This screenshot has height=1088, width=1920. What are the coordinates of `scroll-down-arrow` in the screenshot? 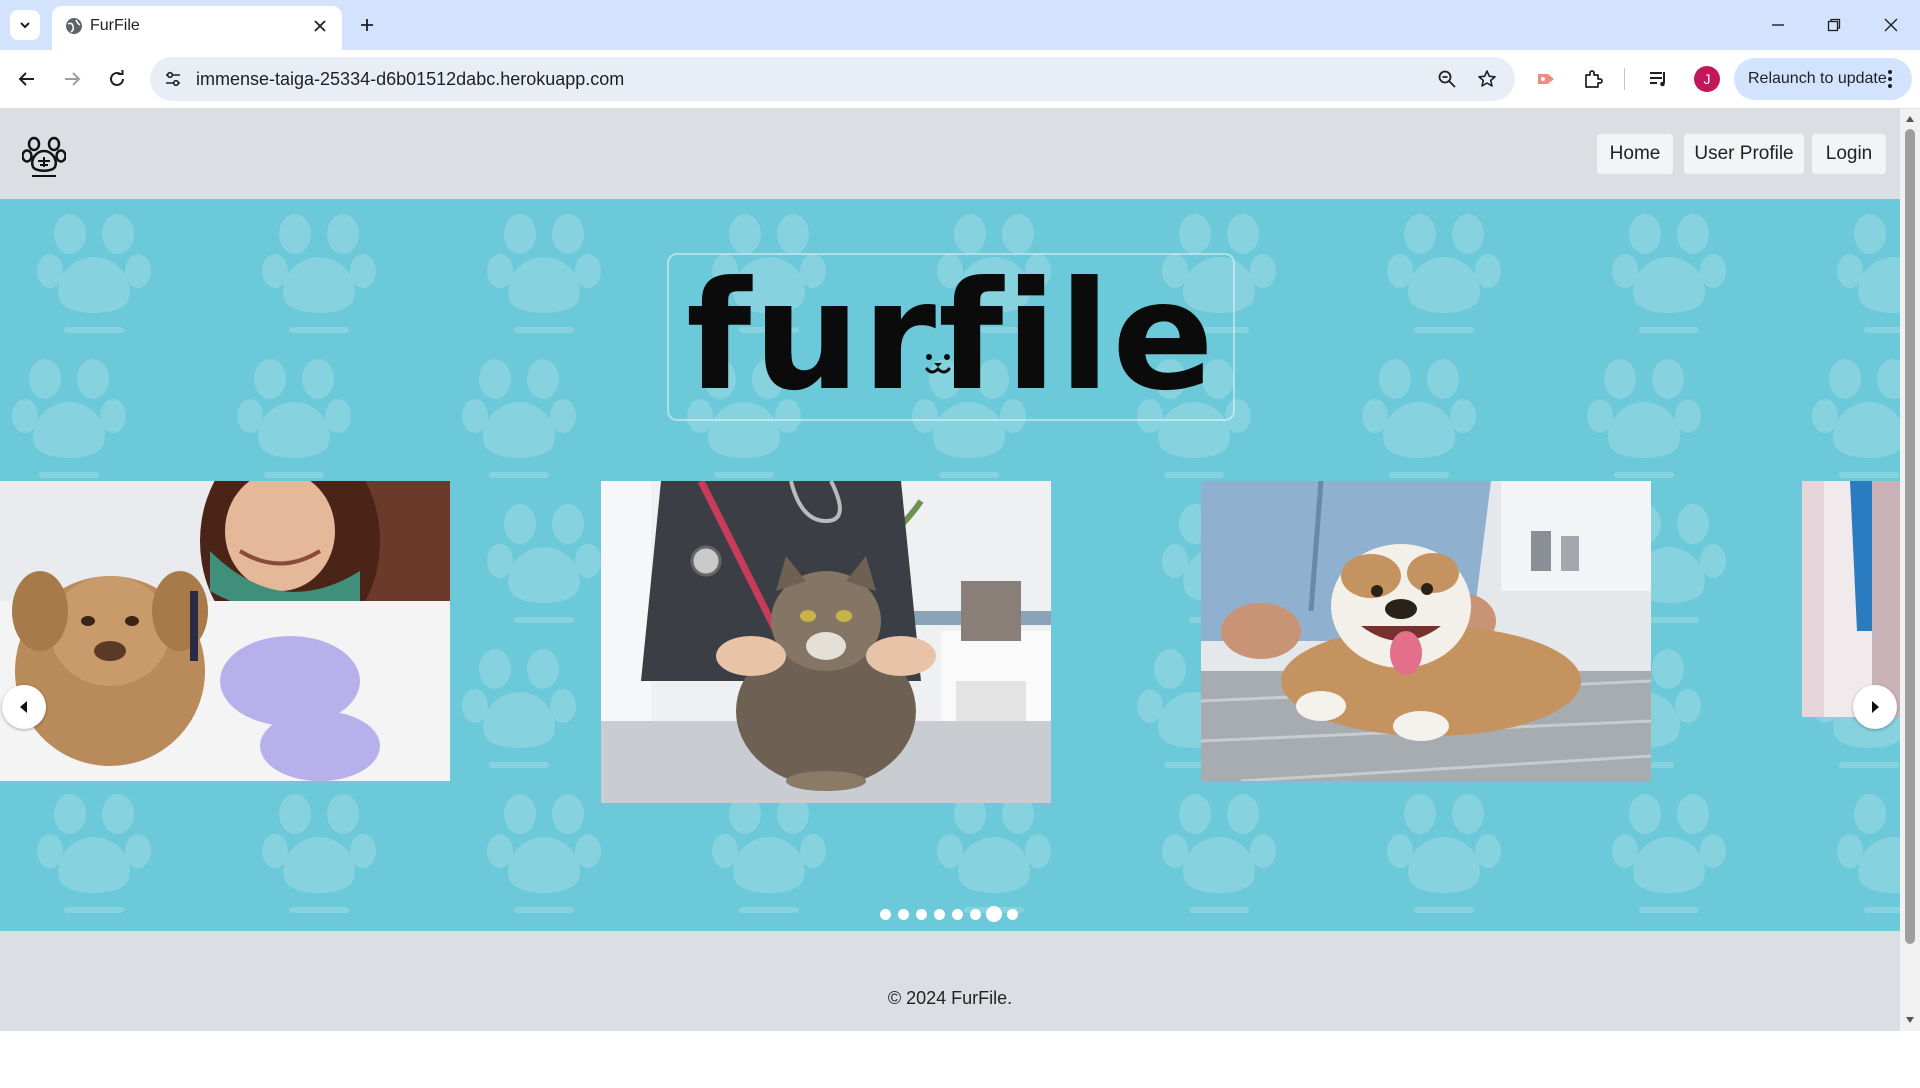 It's located at (1910, 1020).